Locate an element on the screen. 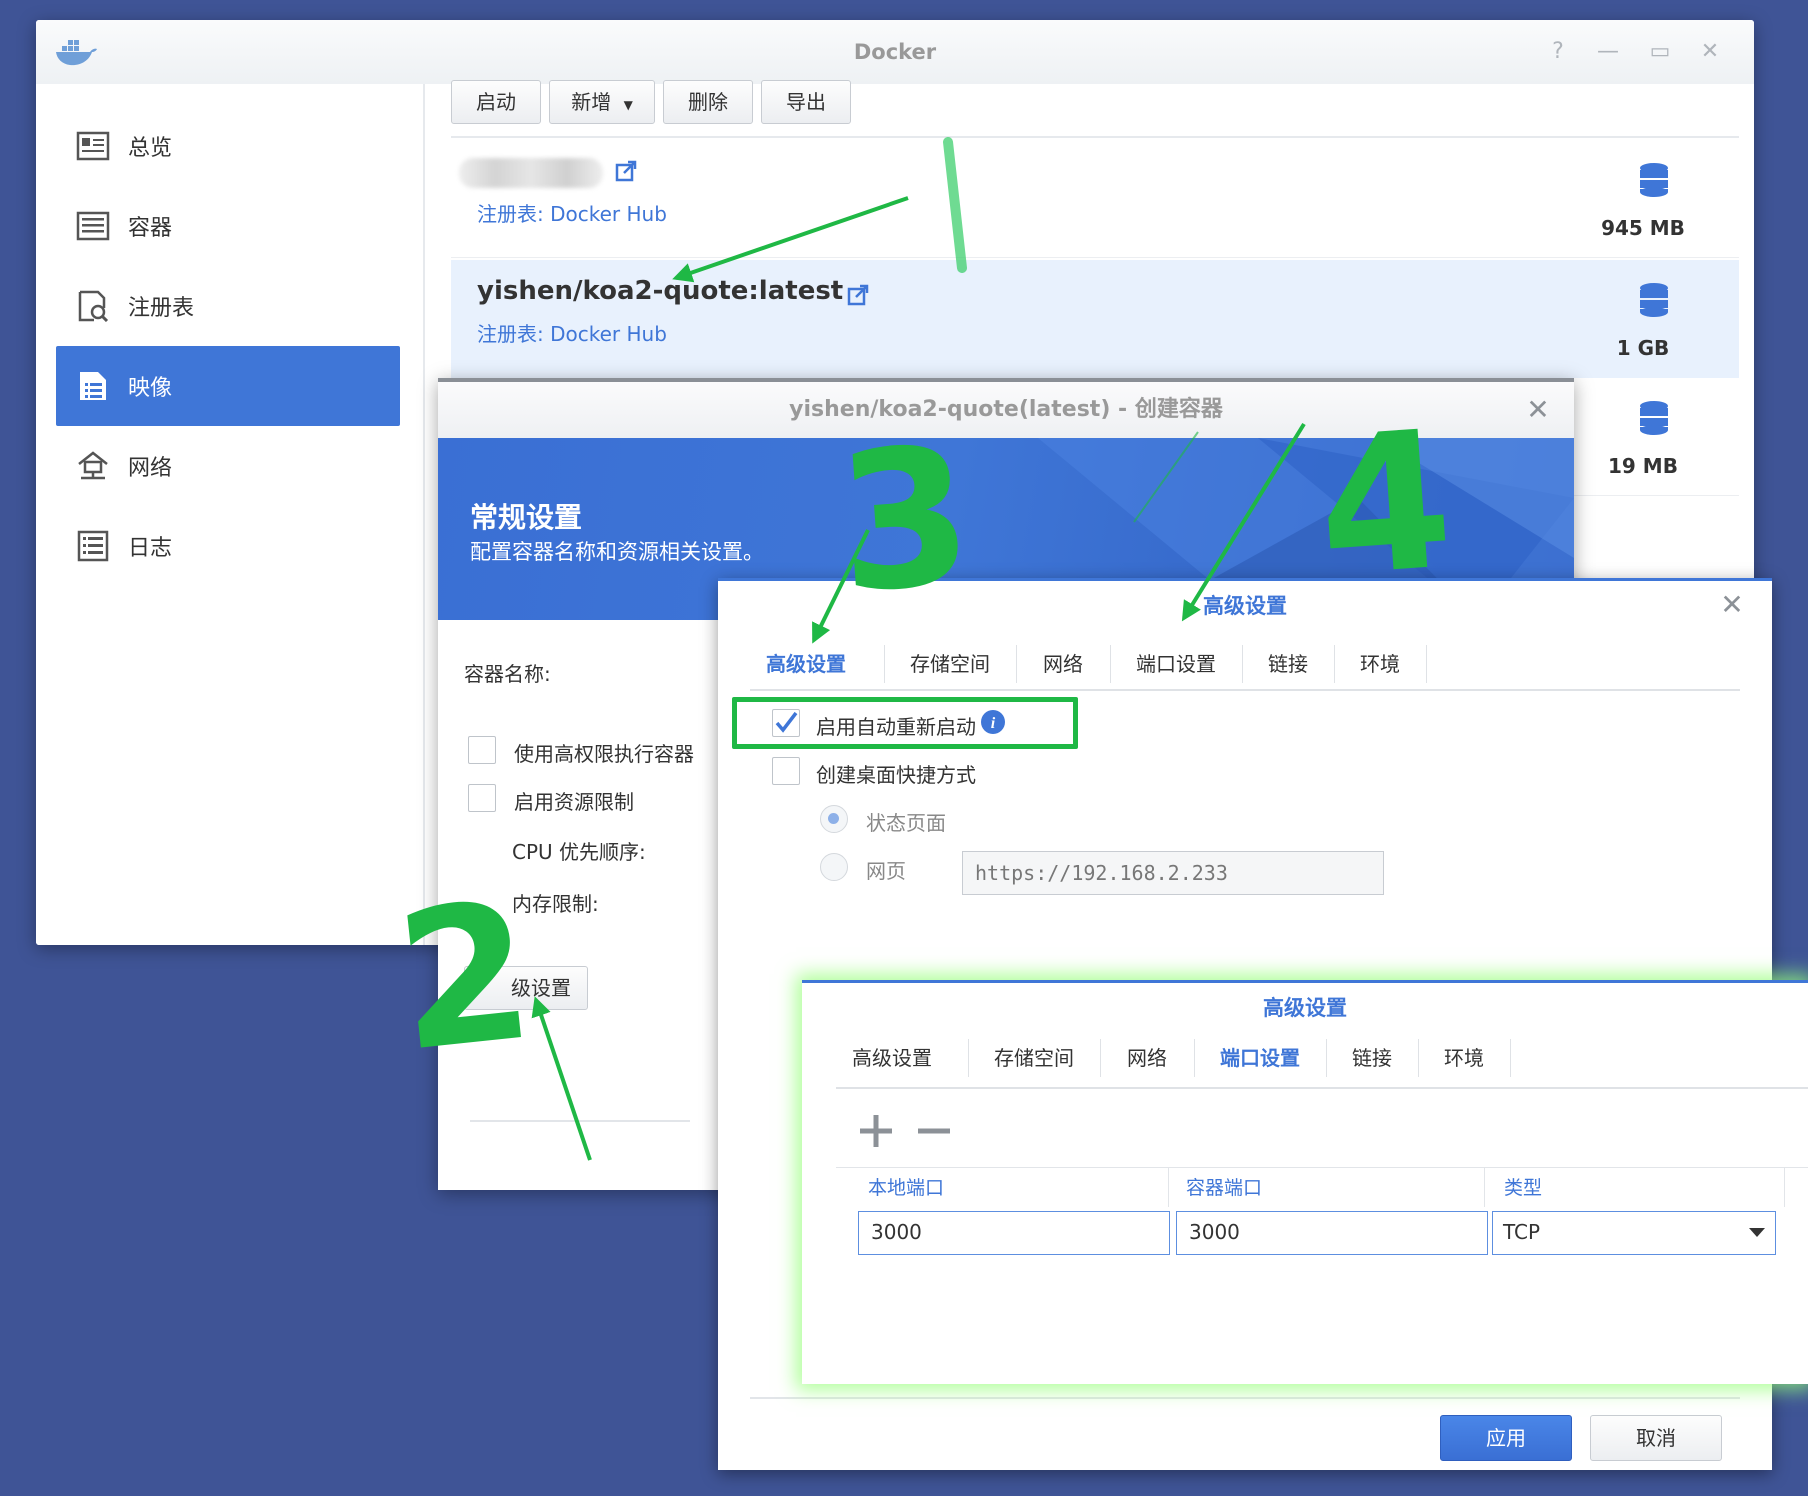  webpage-radio is located at coordinates (834, 867).